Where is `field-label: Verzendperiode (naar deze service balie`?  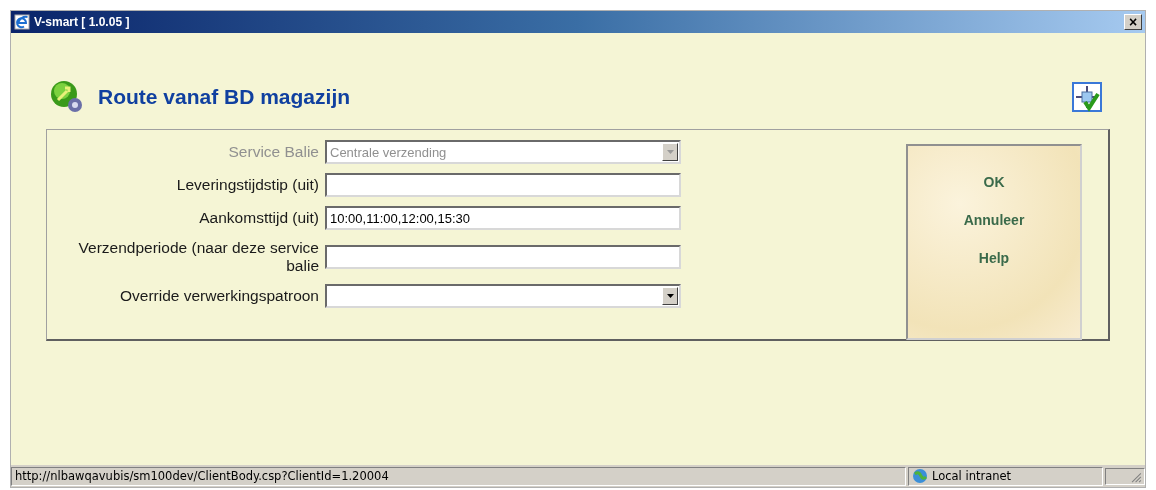 field-label: Verzendperiode (naar deze service balie is located at coordinates (198, 257).